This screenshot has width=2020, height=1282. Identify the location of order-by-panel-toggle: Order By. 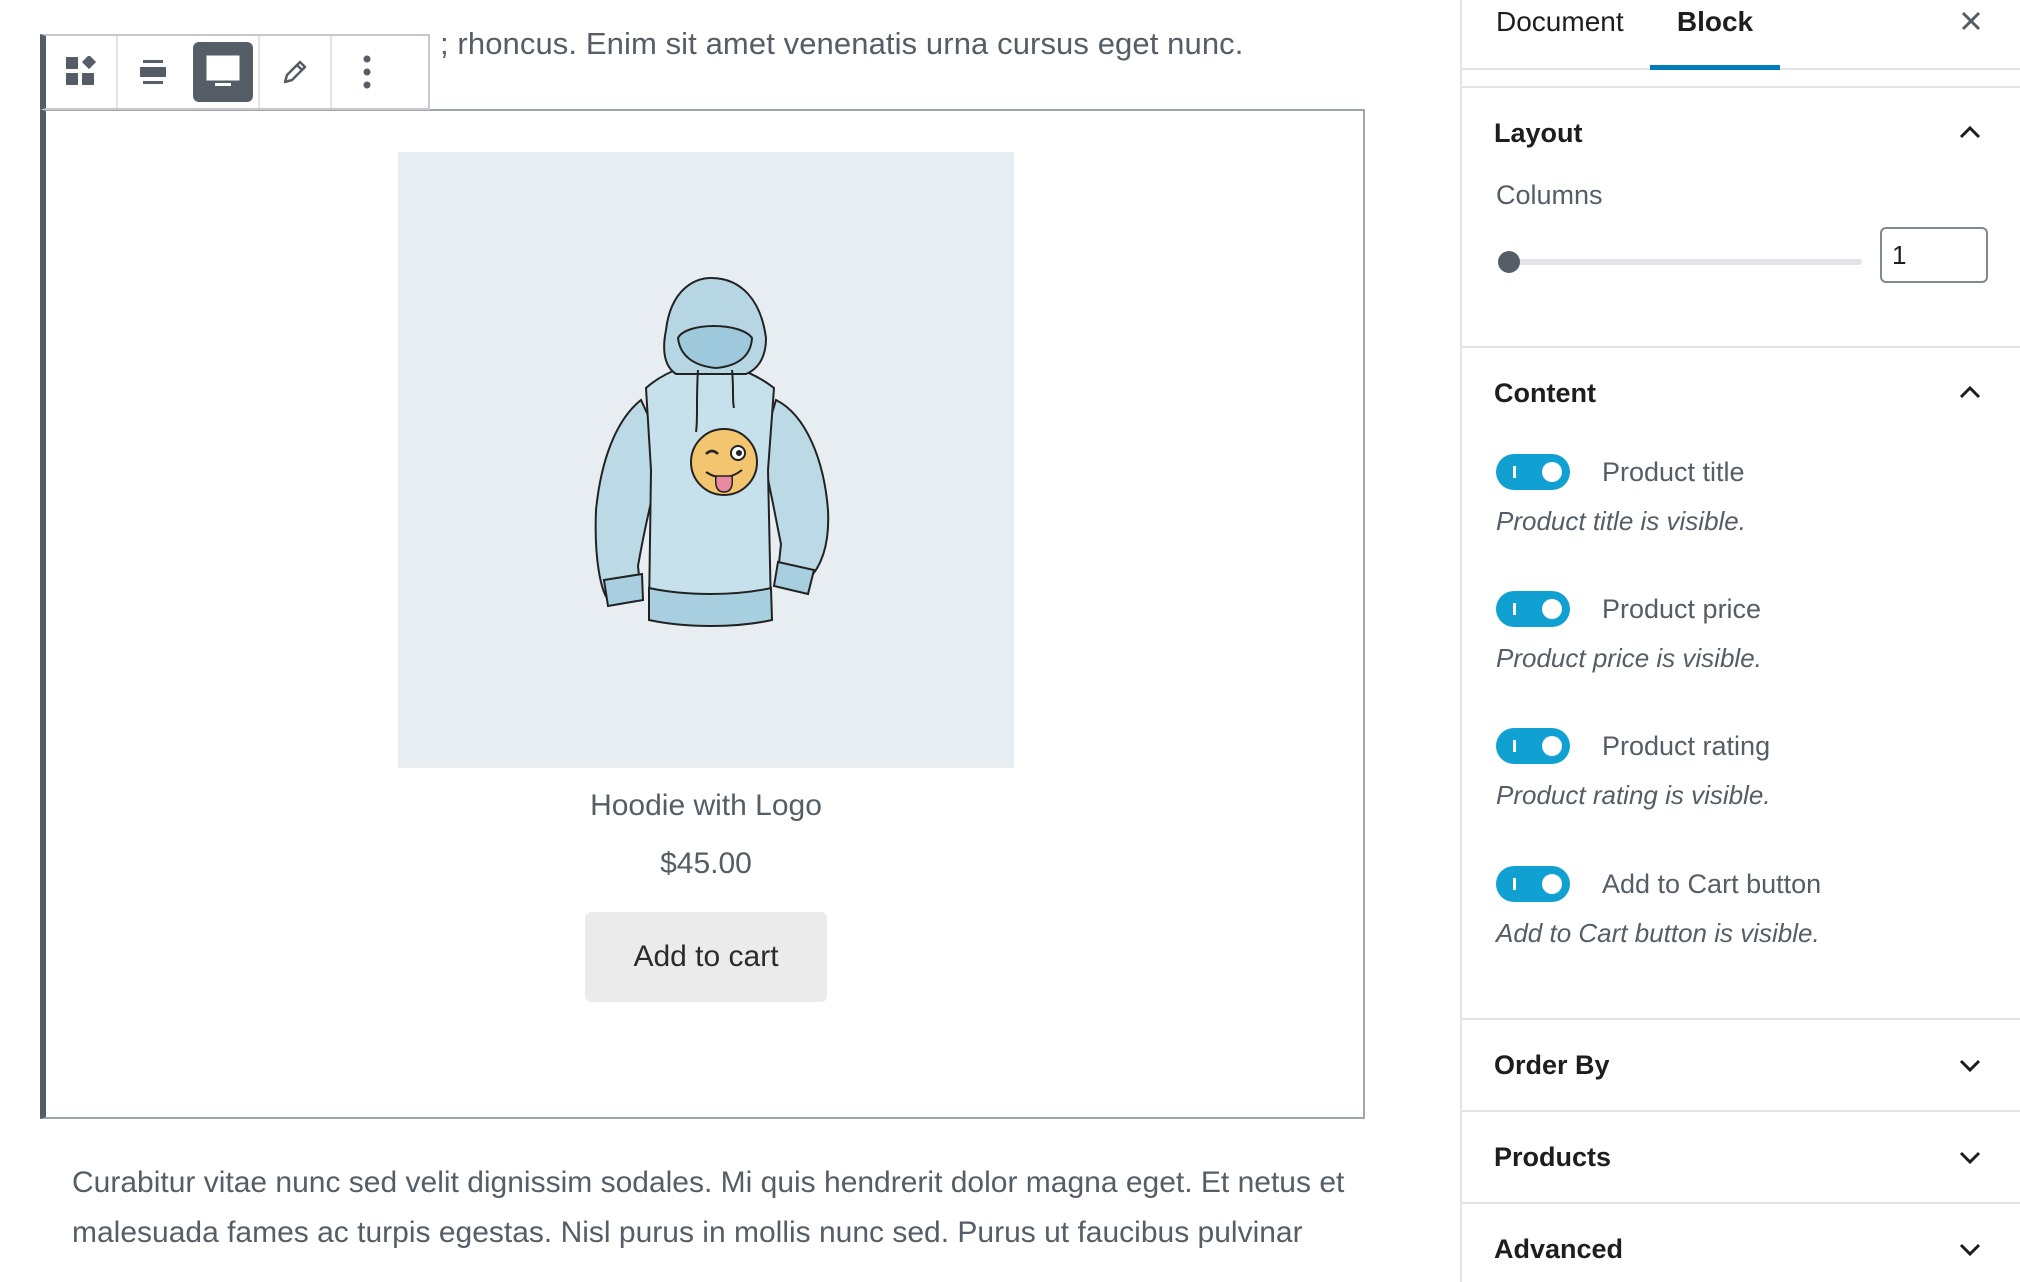
(1741, 1065).